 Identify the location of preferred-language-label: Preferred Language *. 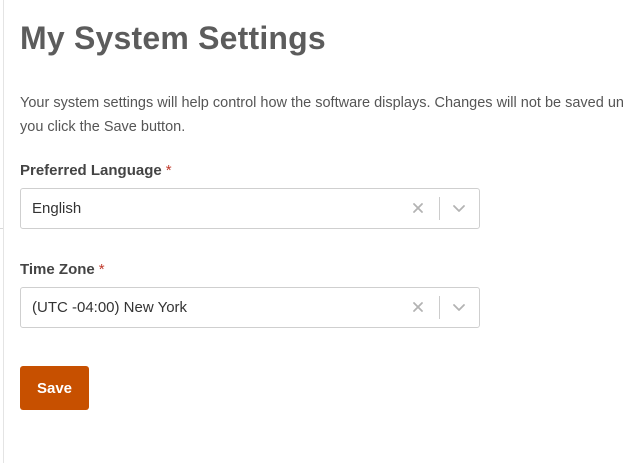
(96, 170).